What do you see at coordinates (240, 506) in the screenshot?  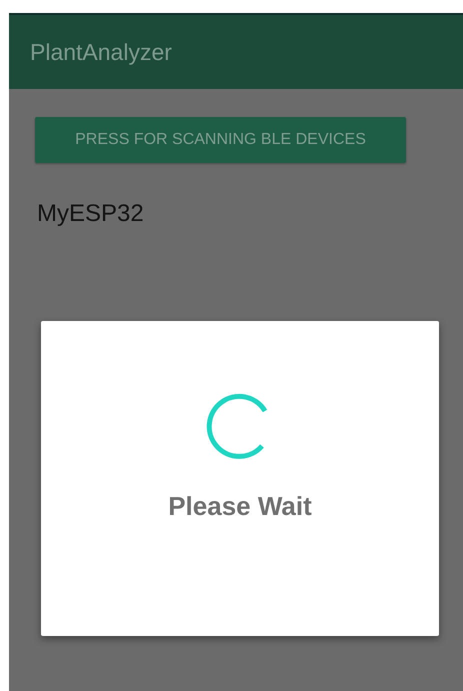 I see `dialog-message: Please Wait` at bounding box center [240, 506].